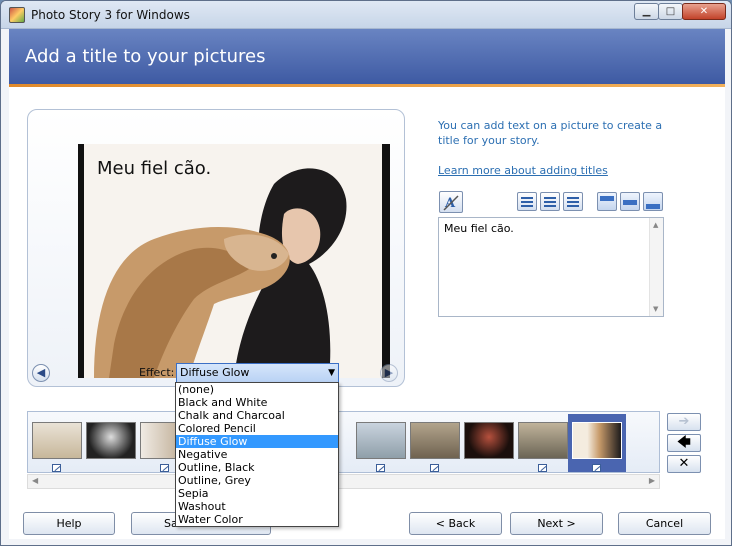 Image resolution: width=732 pixels, height=546 pixels. I want to click on effect-option: Water Color, so click(257, 519).